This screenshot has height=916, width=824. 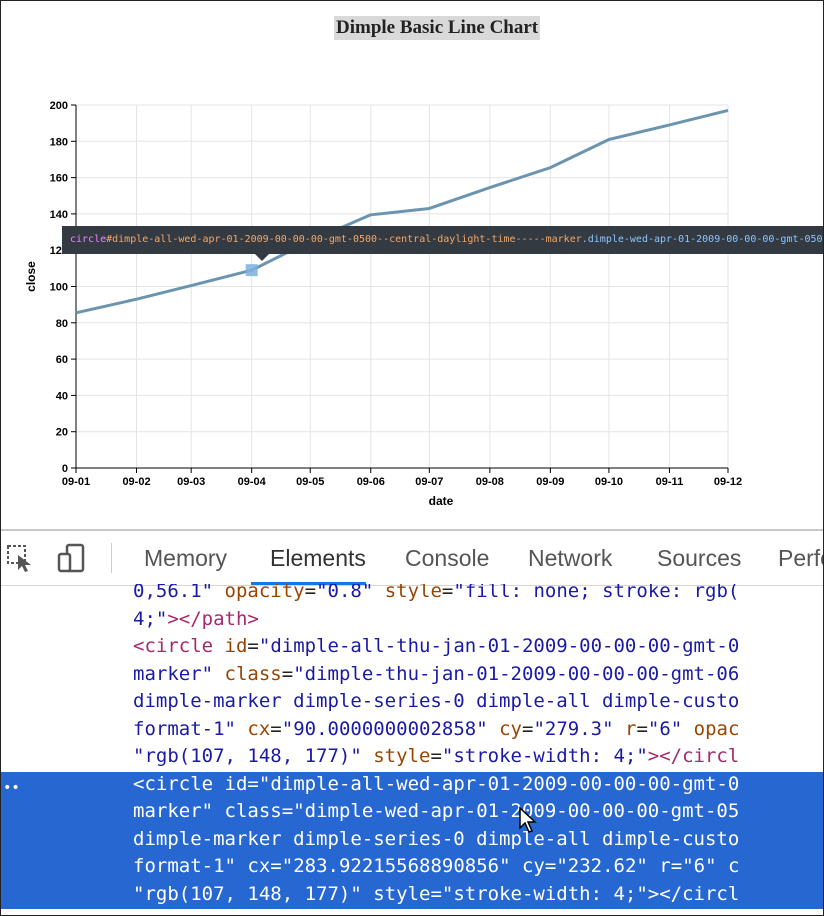 What do you see at coordinates (437, 28) in the screenshot?
I see `chart-title: Dimple Basic Line Chart` at bounding box center [437, 28].